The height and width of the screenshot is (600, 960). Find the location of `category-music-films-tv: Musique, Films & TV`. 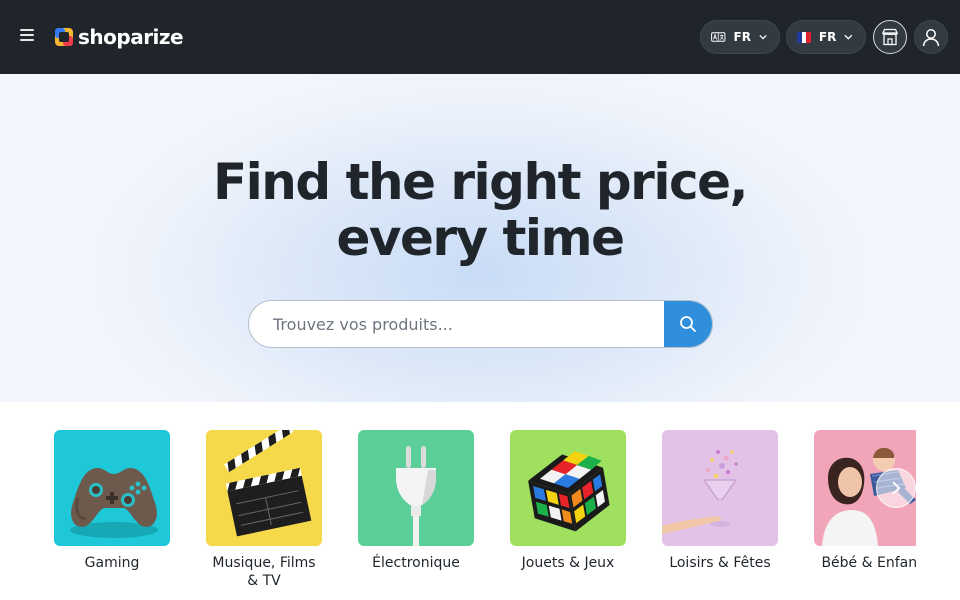

category-music-films-tv: Musique, Films & TV is located at coordinates (264, 510).